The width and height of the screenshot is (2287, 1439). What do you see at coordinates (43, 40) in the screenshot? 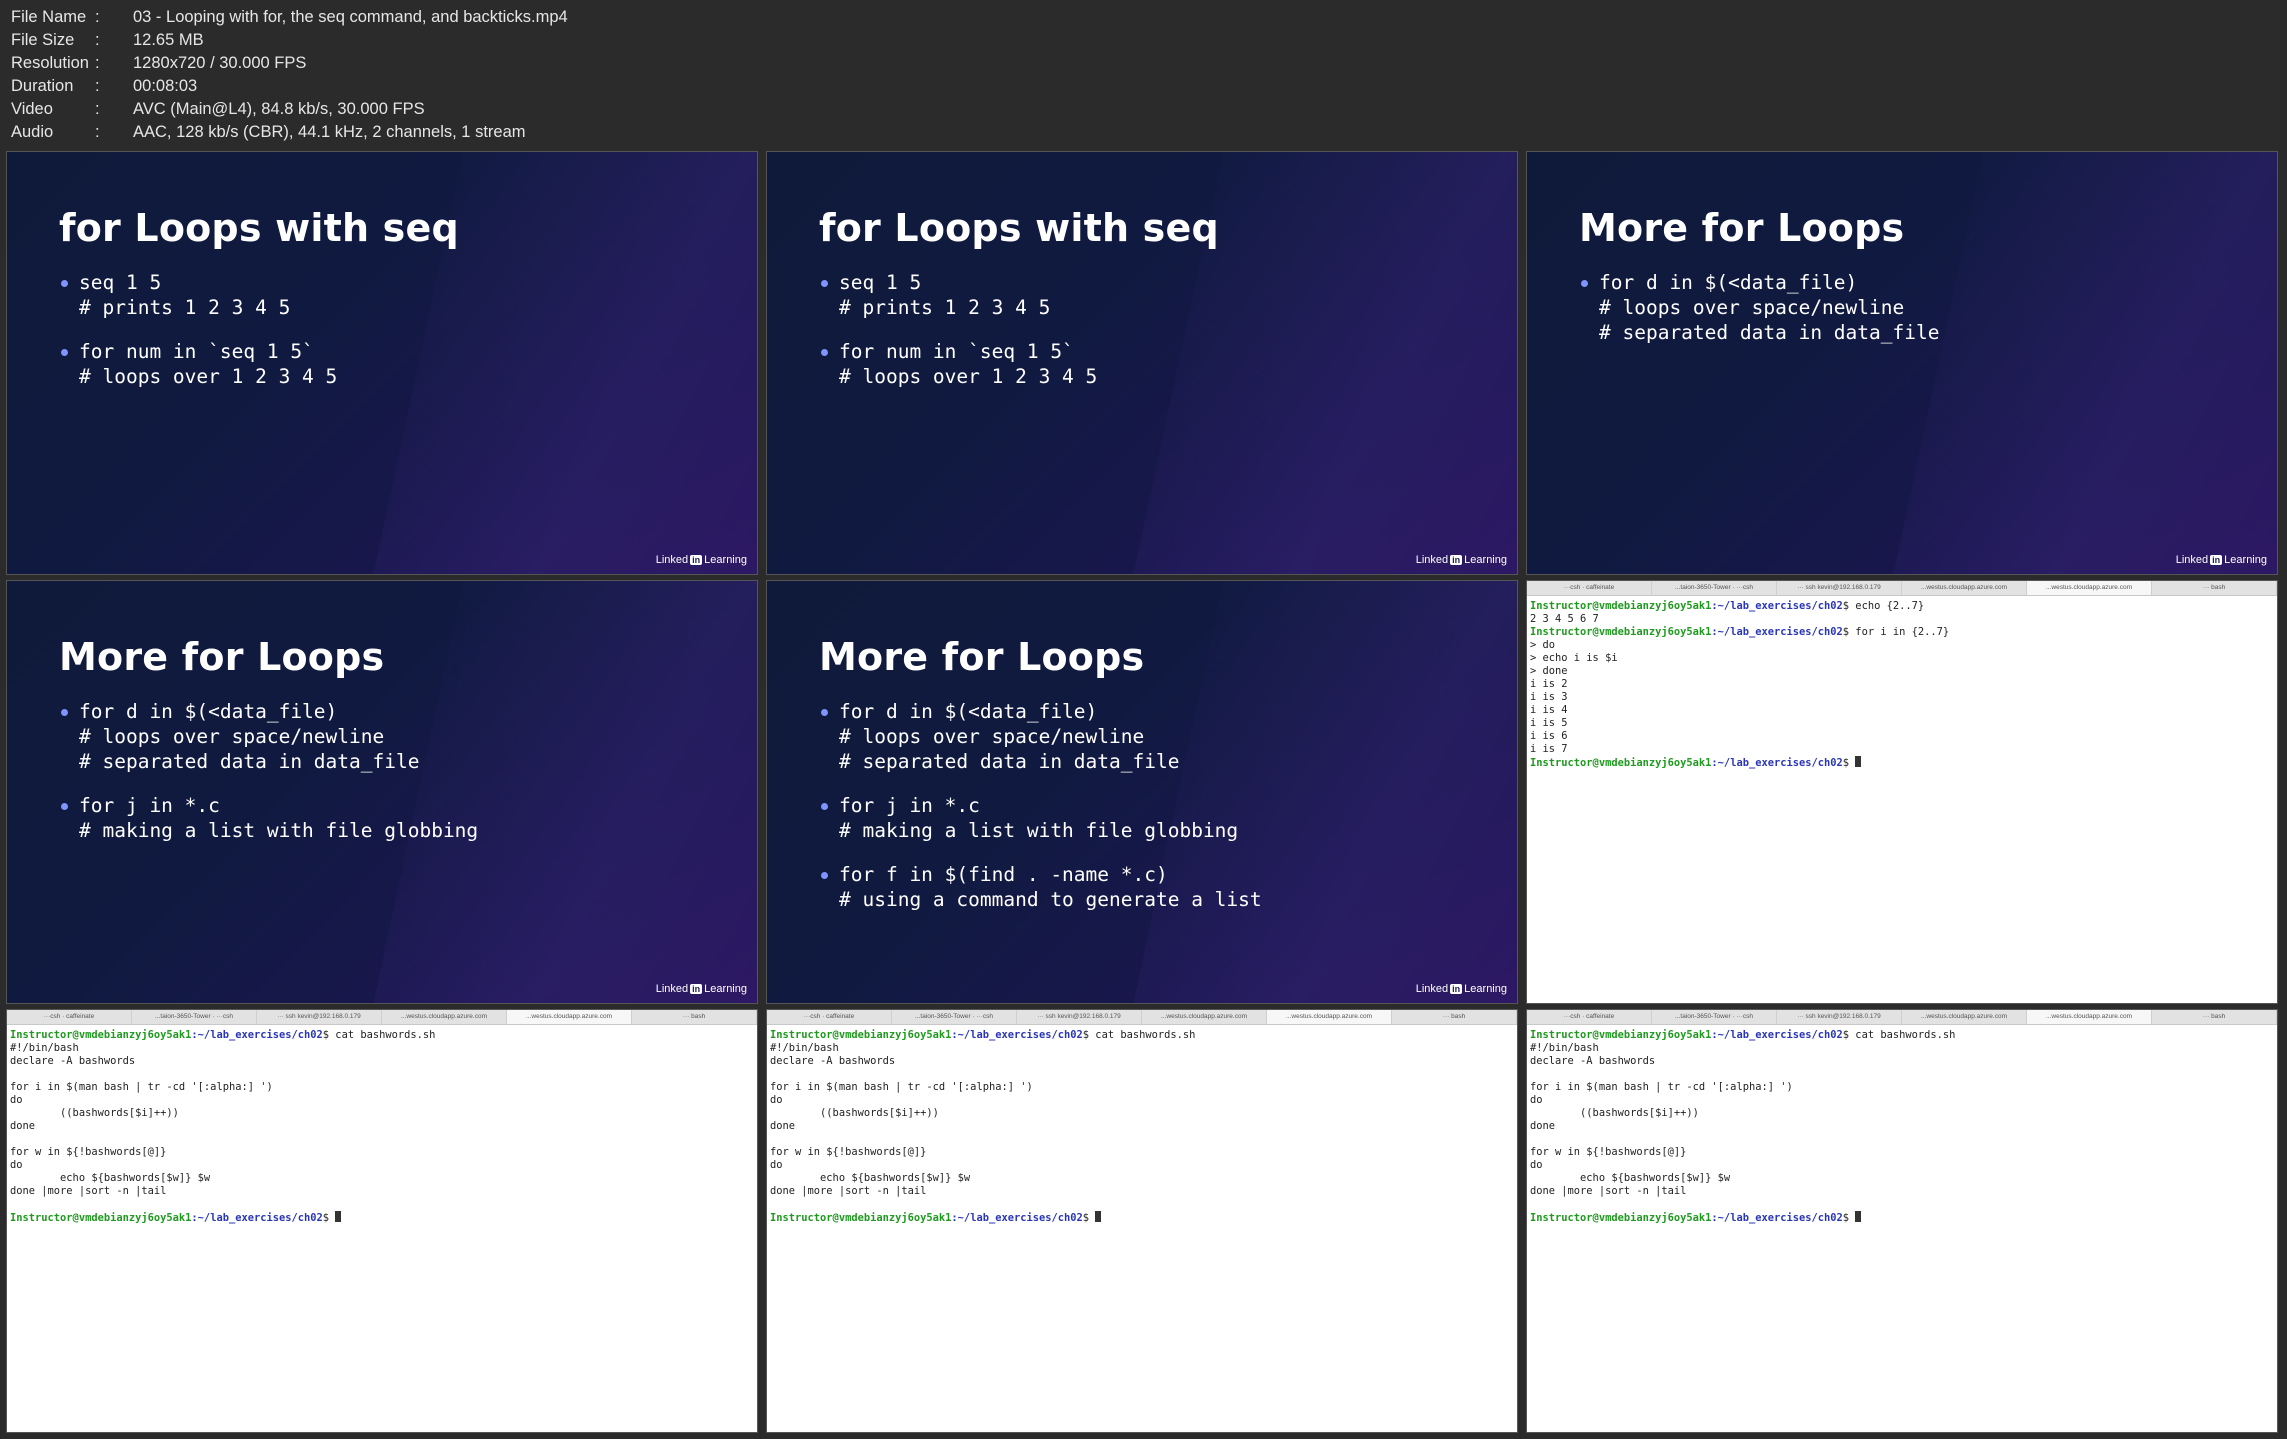
I see `file-info-key: File Size` at bounding box center [43, 40].